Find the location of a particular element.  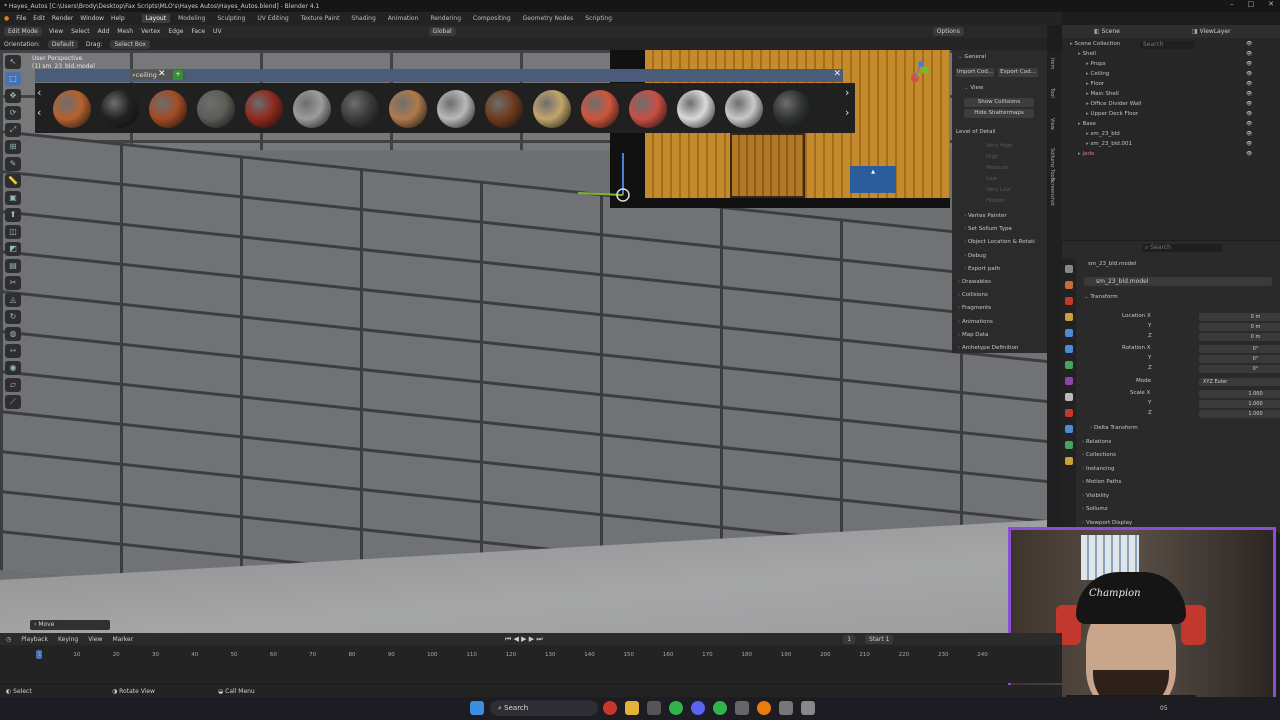

app-icon is located at coordinates (742, 708).